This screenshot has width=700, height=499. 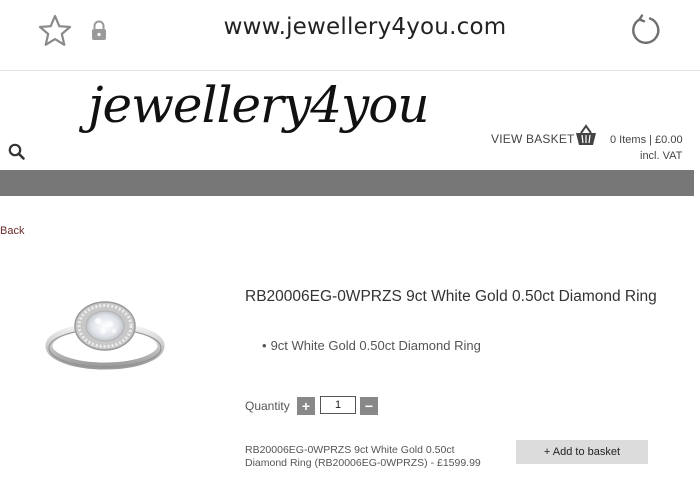 I want to click on back-link: Back, so click(x=12, y=231).